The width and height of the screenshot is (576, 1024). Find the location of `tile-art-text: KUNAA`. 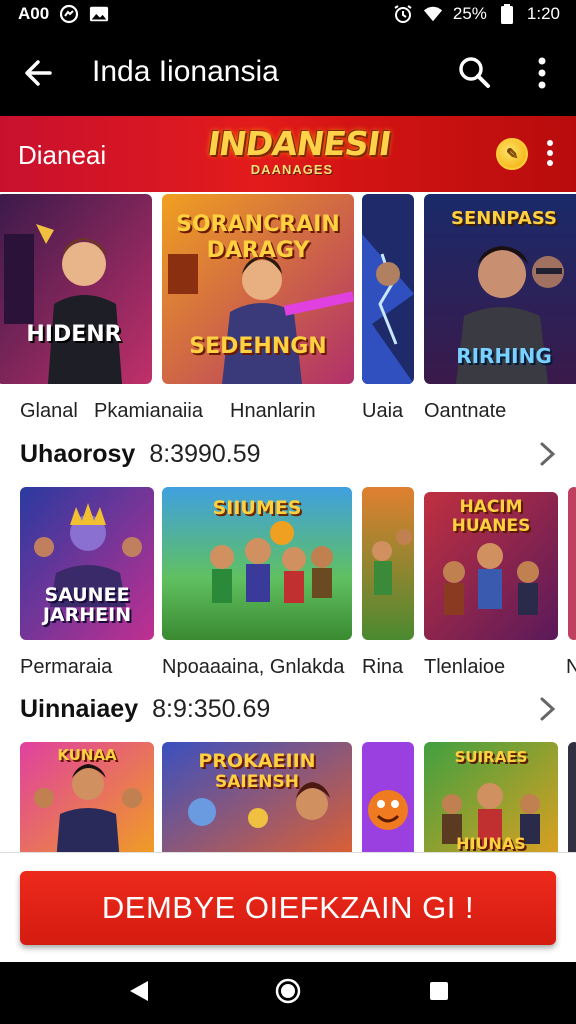

tile-art-text: KUNAA is located at coordinates (87, 755).